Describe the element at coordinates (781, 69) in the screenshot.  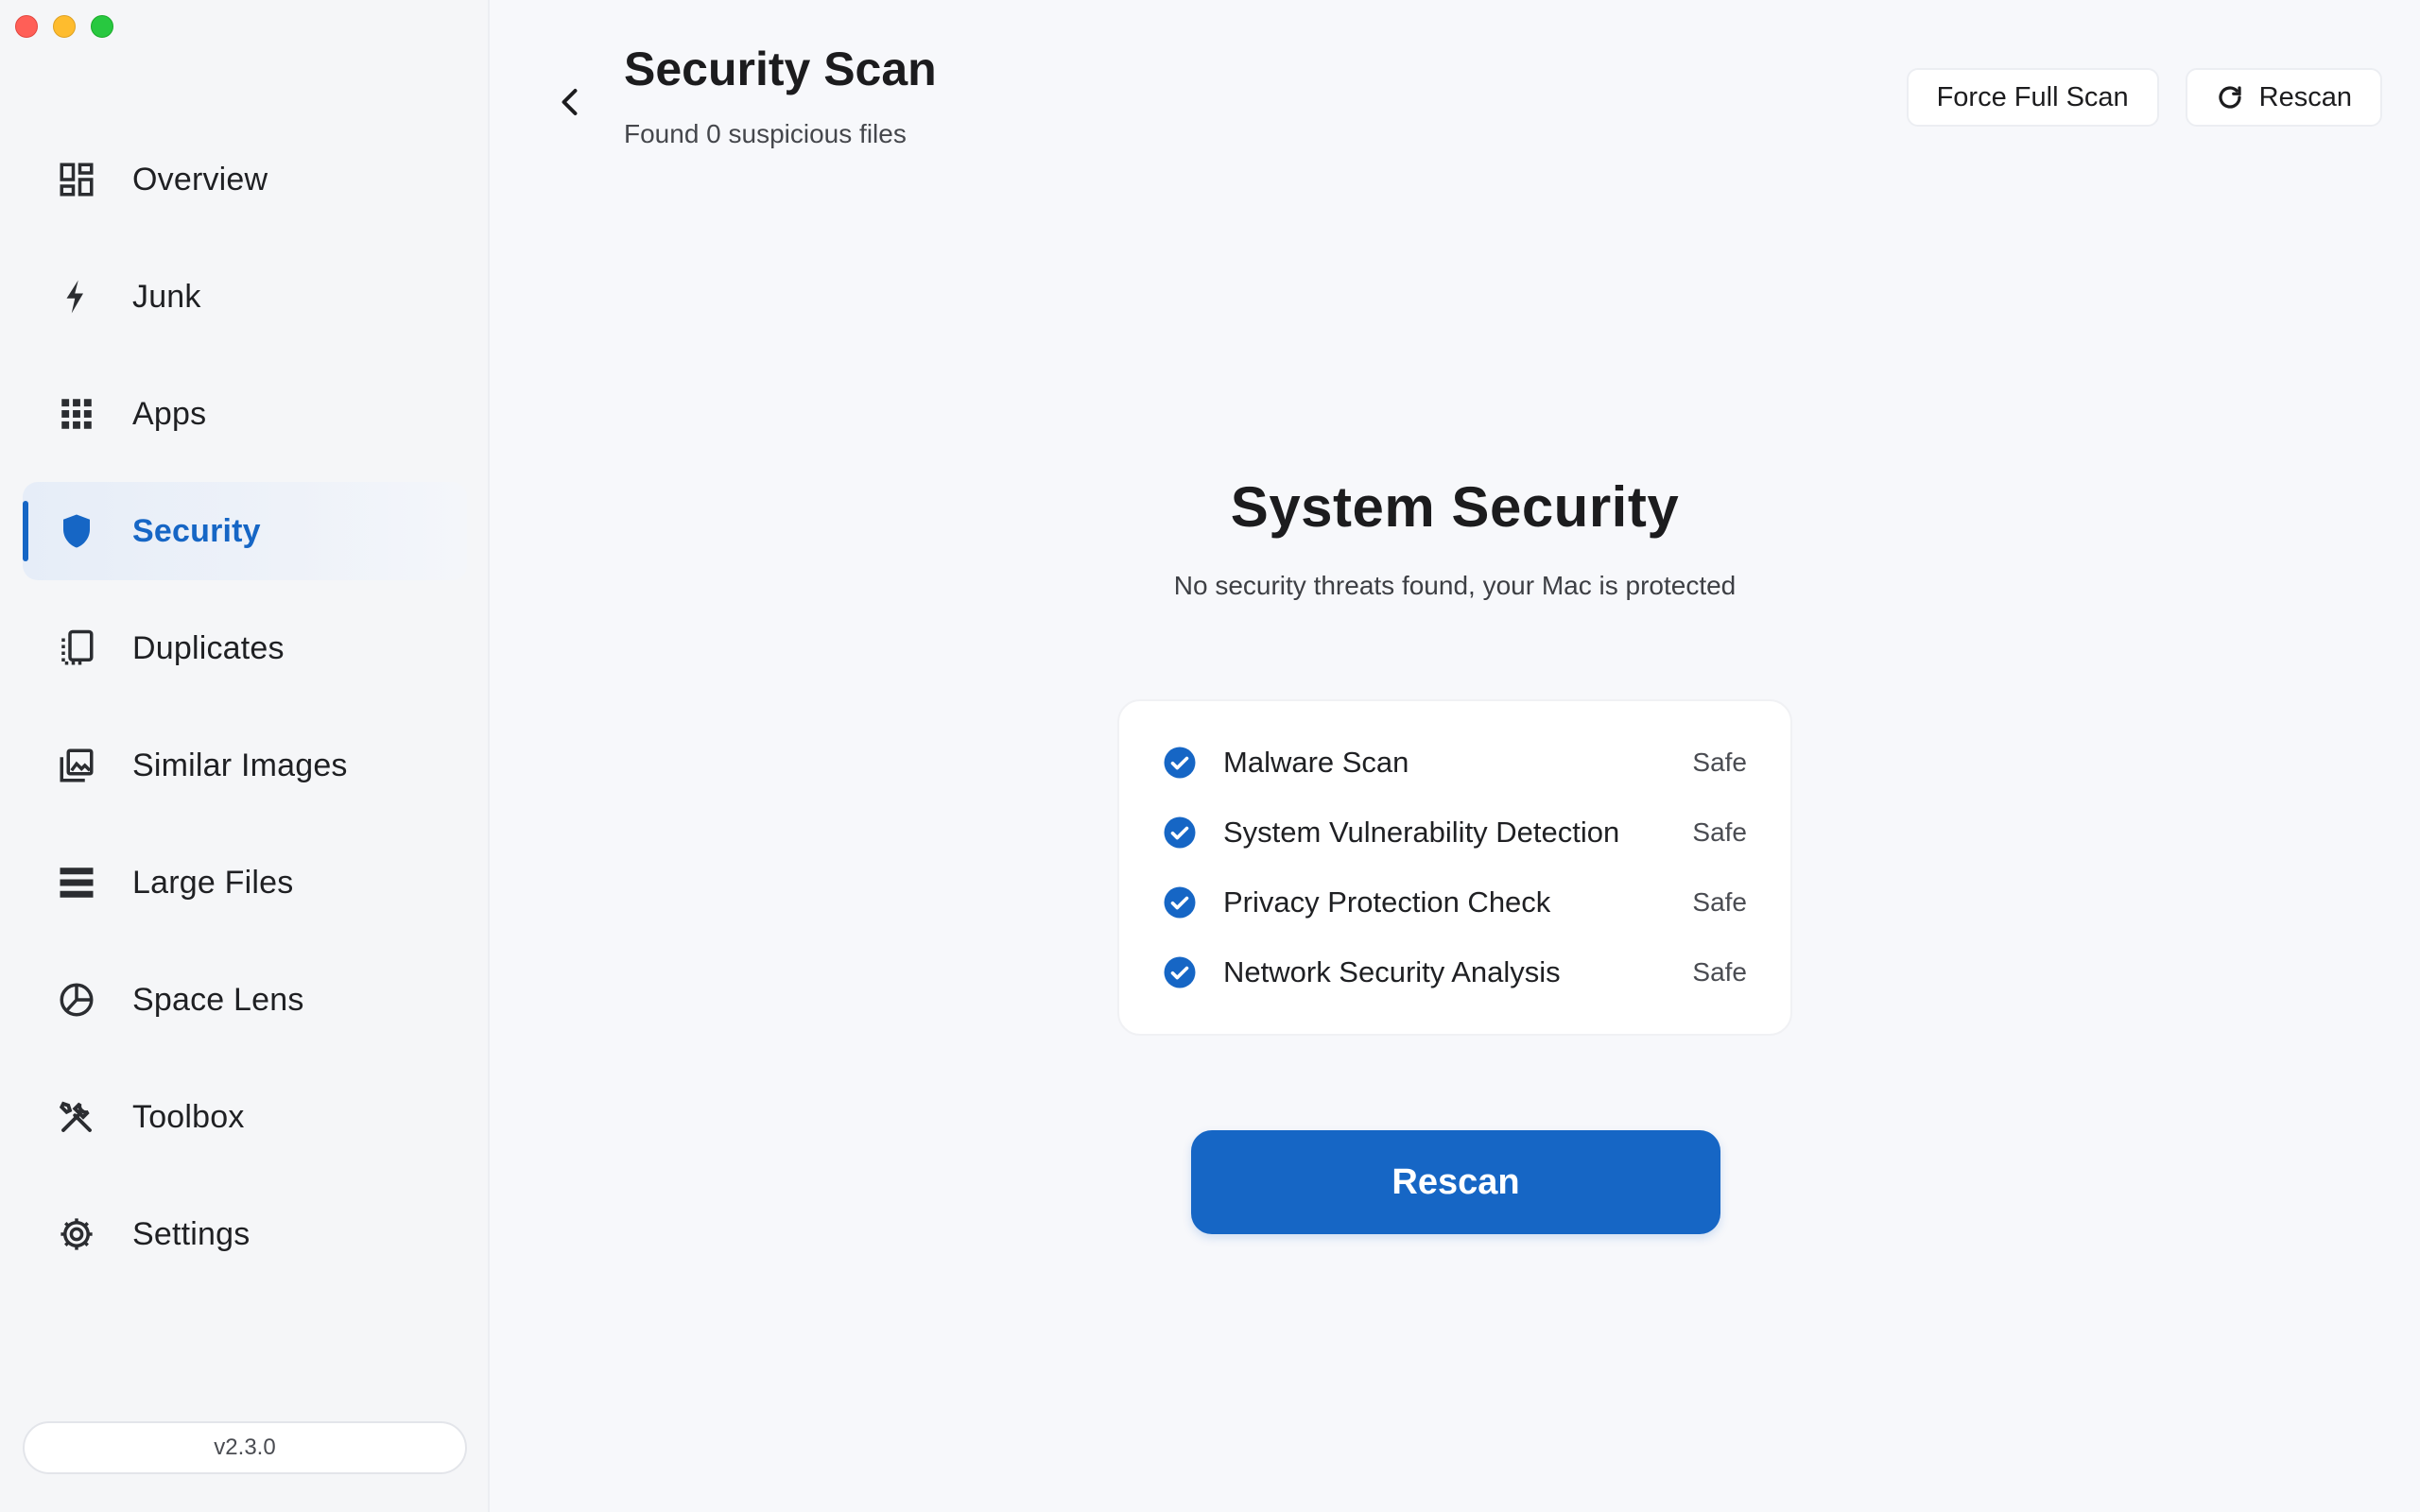
I see `page-title: Security Scan` at that location.